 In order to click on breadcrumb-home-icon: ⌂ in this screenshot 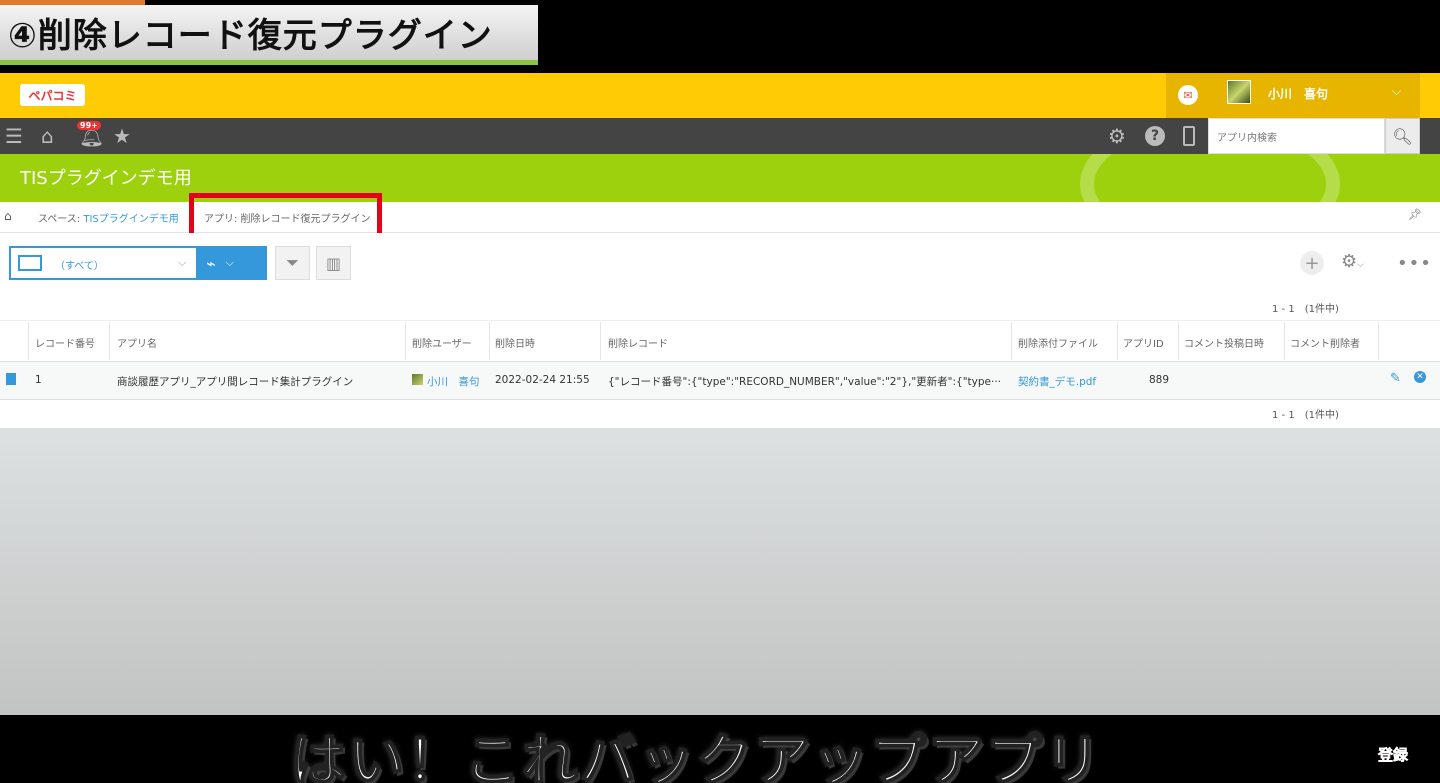, I will do `click(8, 216)`.